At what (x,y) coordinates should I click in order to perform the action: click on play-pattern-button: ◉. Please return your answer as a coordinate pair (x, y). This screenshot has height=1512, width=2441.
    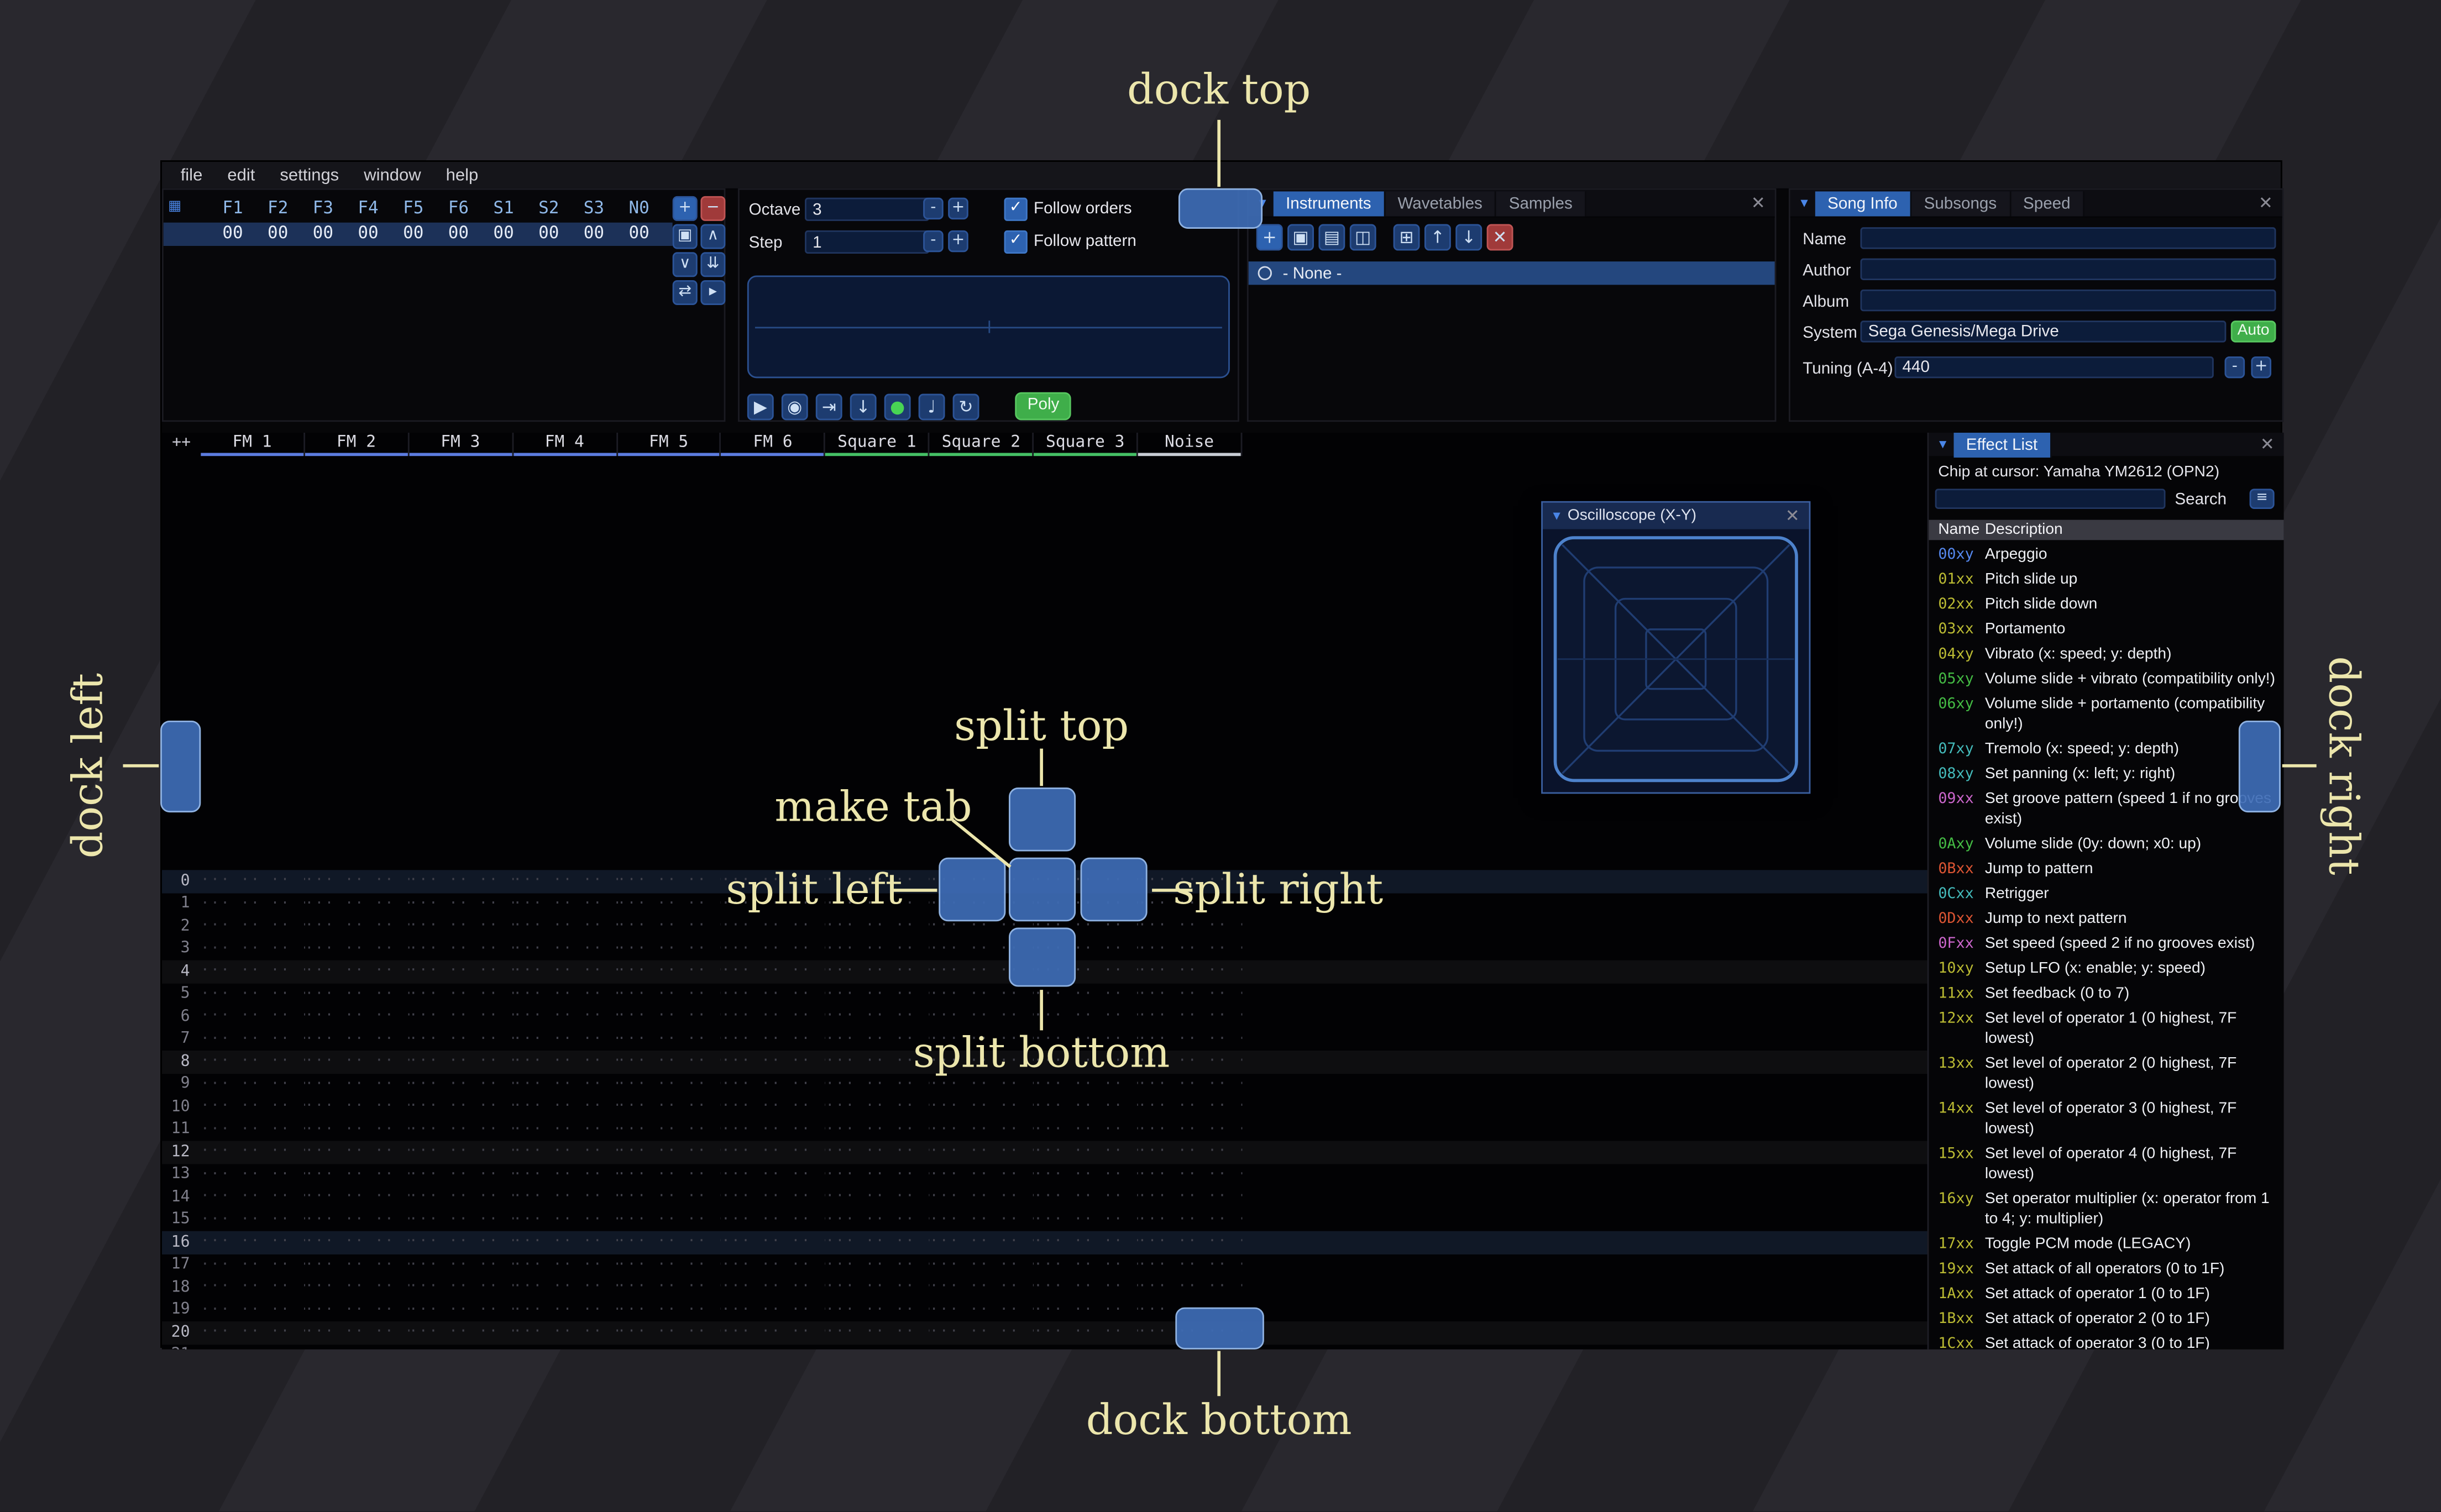
    Looking at the image, I should click on (794, 406).